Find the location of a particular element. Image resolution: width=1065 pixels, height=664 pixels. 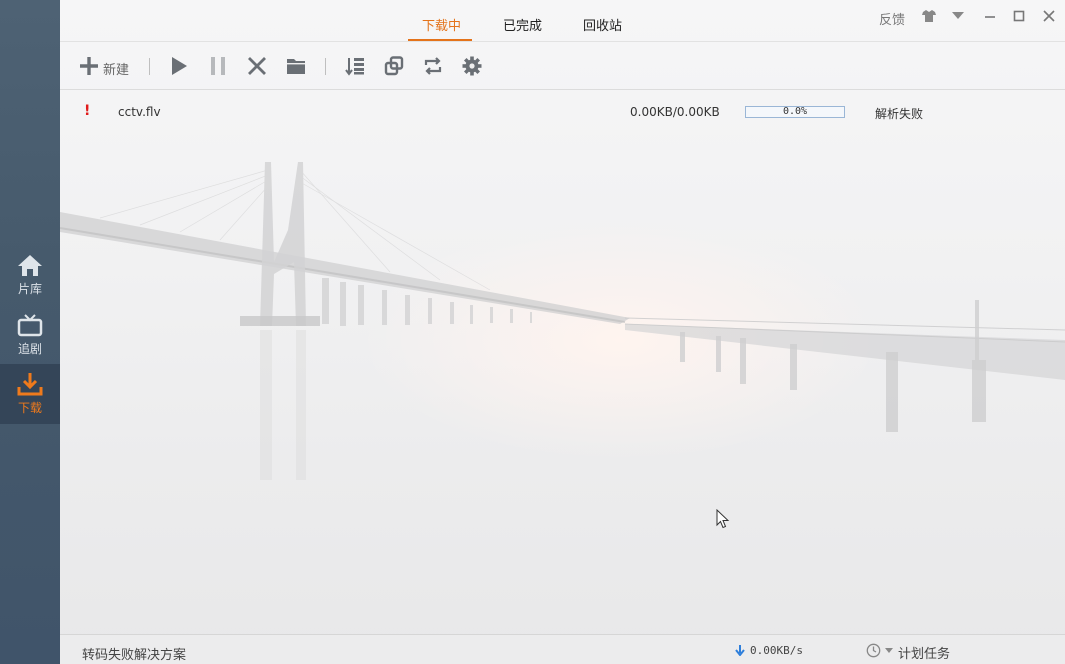

title-bar: 下载中 已完成 回收站 反馈 is located at coordinates (562, 21).